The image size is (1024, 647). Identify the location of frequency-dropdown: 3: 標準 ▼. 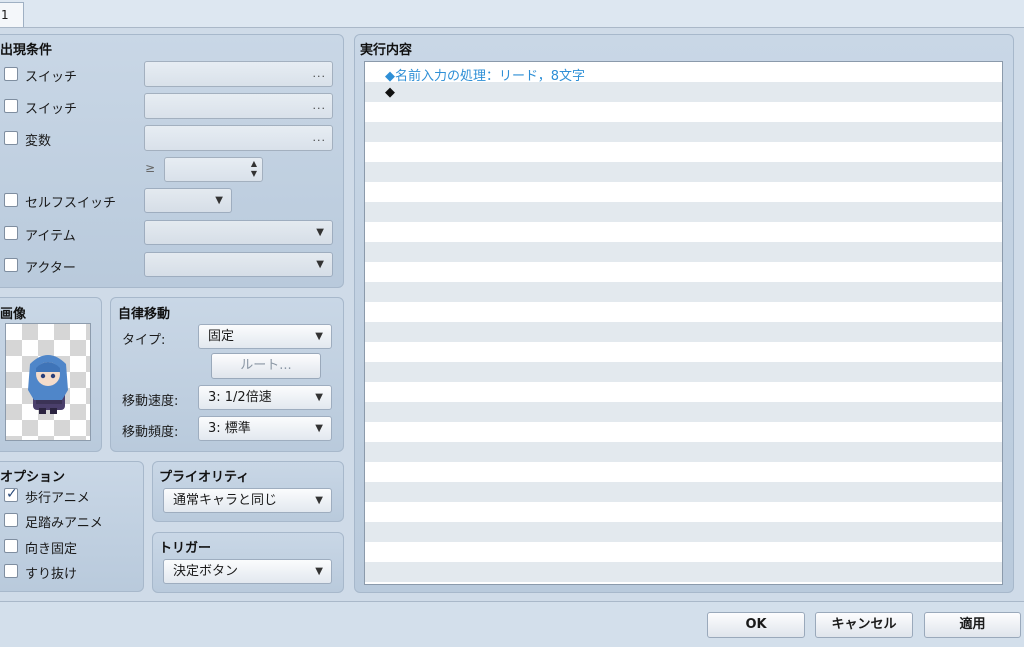
(265, 428).